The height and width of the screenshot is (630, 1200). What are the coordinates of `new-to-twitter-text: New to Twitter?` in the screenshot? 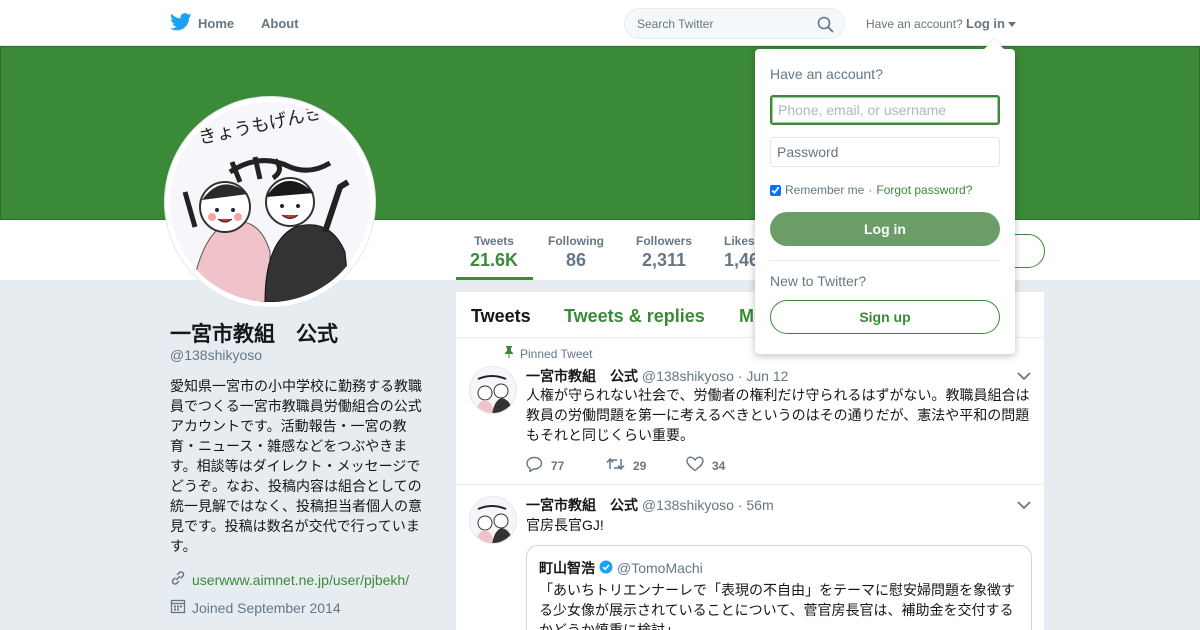 It's located at (818, 281).